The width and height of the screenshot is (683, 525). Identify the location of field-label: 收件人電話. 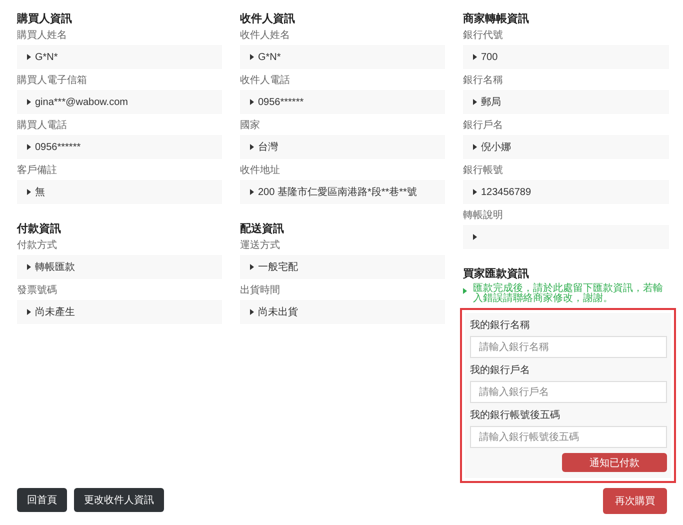
(265, 81).